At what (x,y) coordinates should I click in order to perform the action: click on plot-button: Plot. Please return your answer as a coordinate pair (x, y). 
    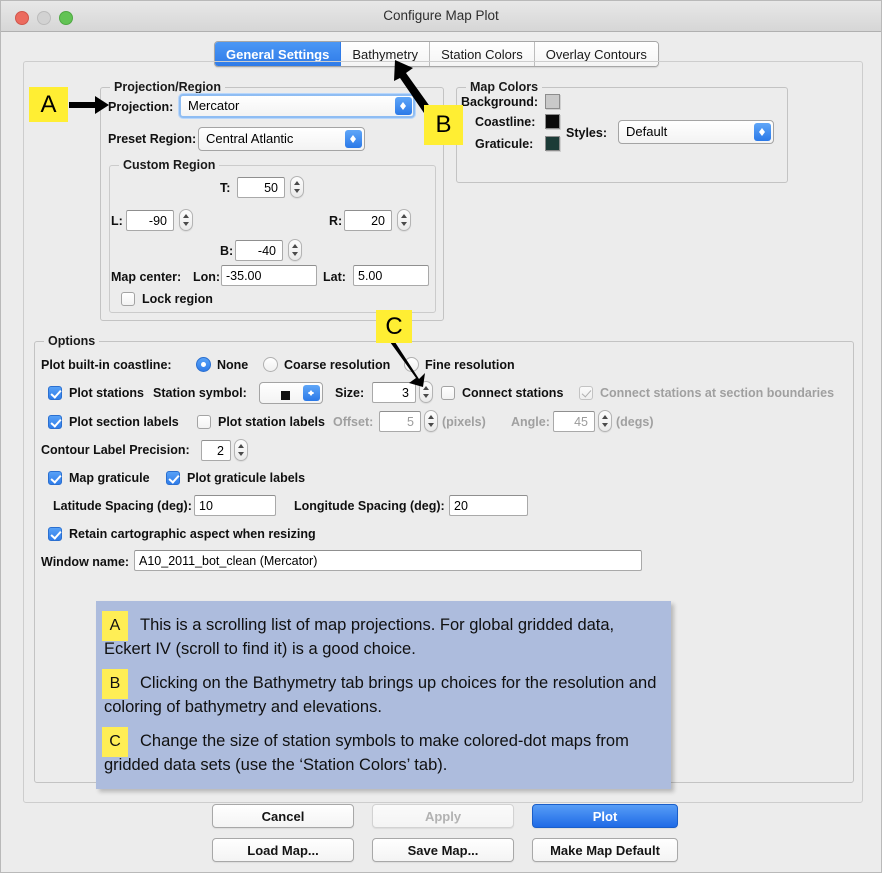
    Looking at the image, I should click on (605, 816).